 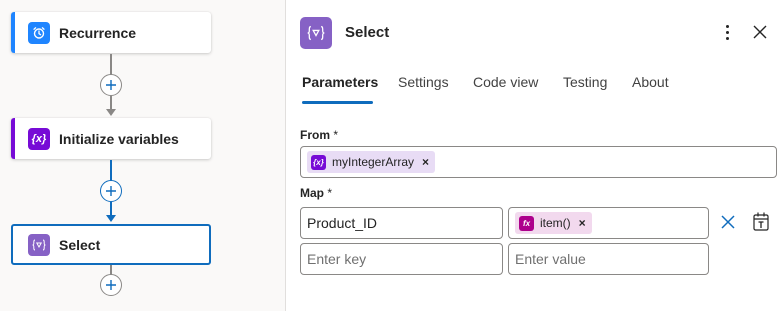 What do you see at coordinates (316, 193) in the screenshot?
I see `map-label: Map *` at bounding box center [316, 193].